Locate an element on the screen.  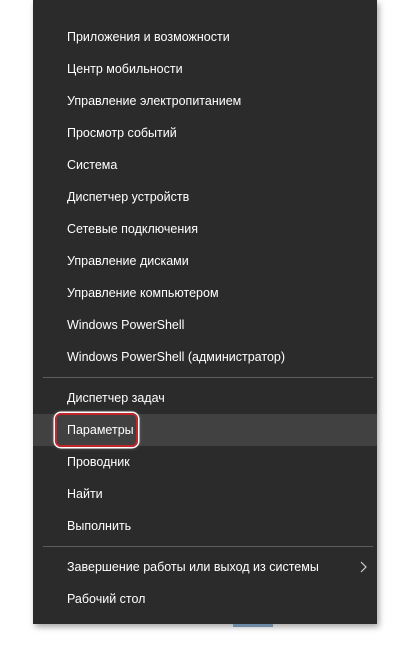
menu-item-device-manager: Диспетчер устройств is located at coordinates (205, 197).